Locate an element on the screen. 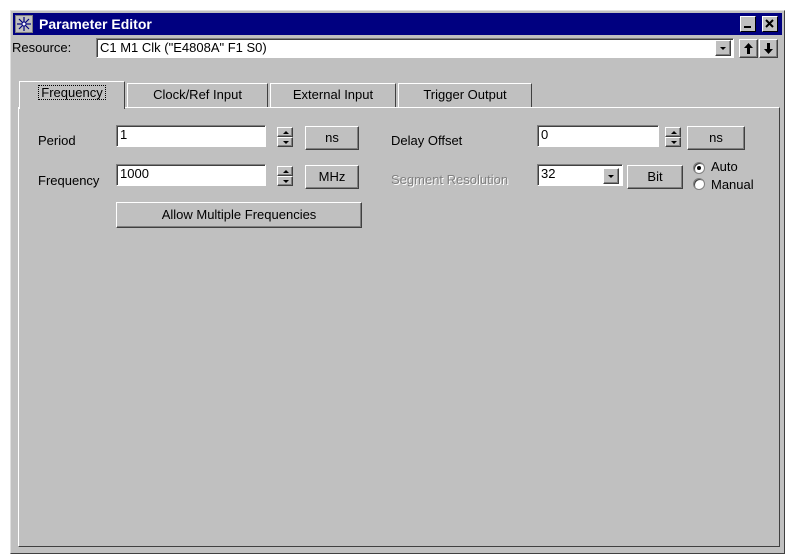 The height and width of the screenshot is (554, 785). arrow-up-icon is located at coordinates (748, 48).